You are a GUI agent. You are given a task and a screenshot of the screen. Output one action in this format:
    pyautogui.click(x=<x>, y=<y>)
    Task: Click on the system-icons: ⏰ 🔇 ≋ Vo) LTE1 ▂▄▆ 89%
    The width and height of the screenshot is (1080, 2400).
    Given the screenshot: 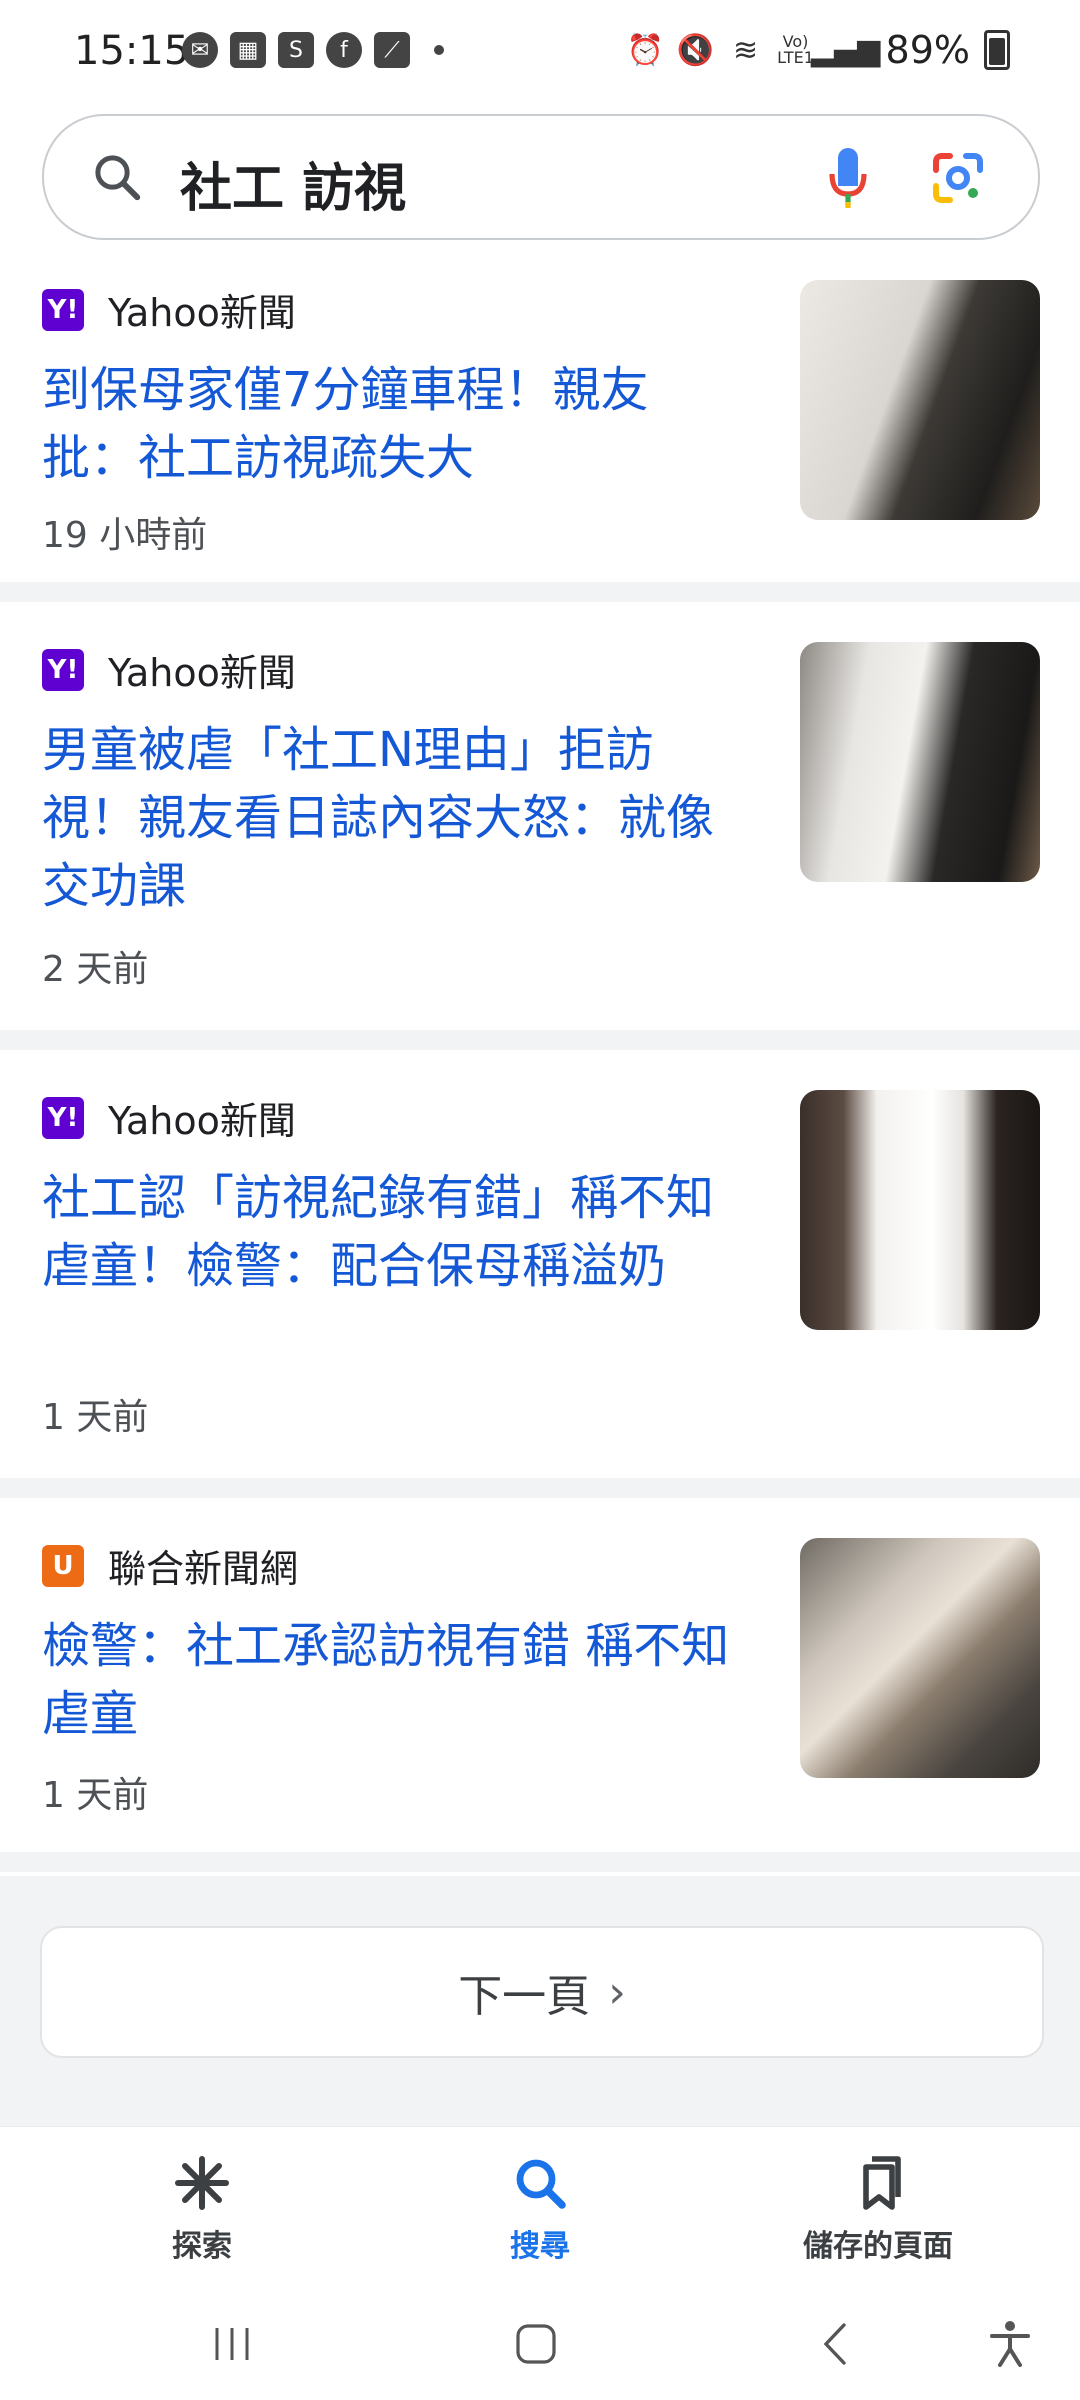 What is the action you would take?
    pyautogui.click(x=818, y=50)
    